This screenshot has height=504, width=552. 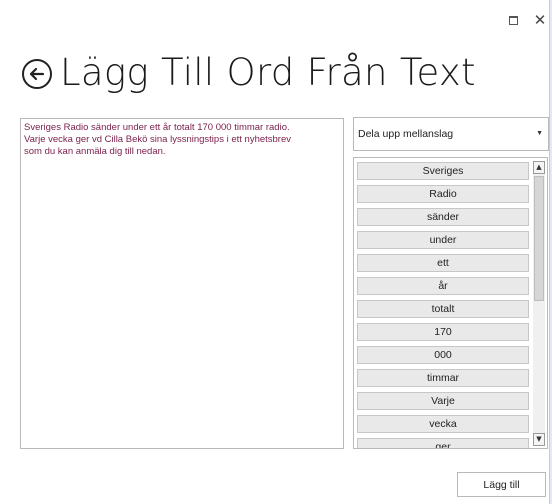 I want to click on word-item: totalt, so click(x=443, y=309).